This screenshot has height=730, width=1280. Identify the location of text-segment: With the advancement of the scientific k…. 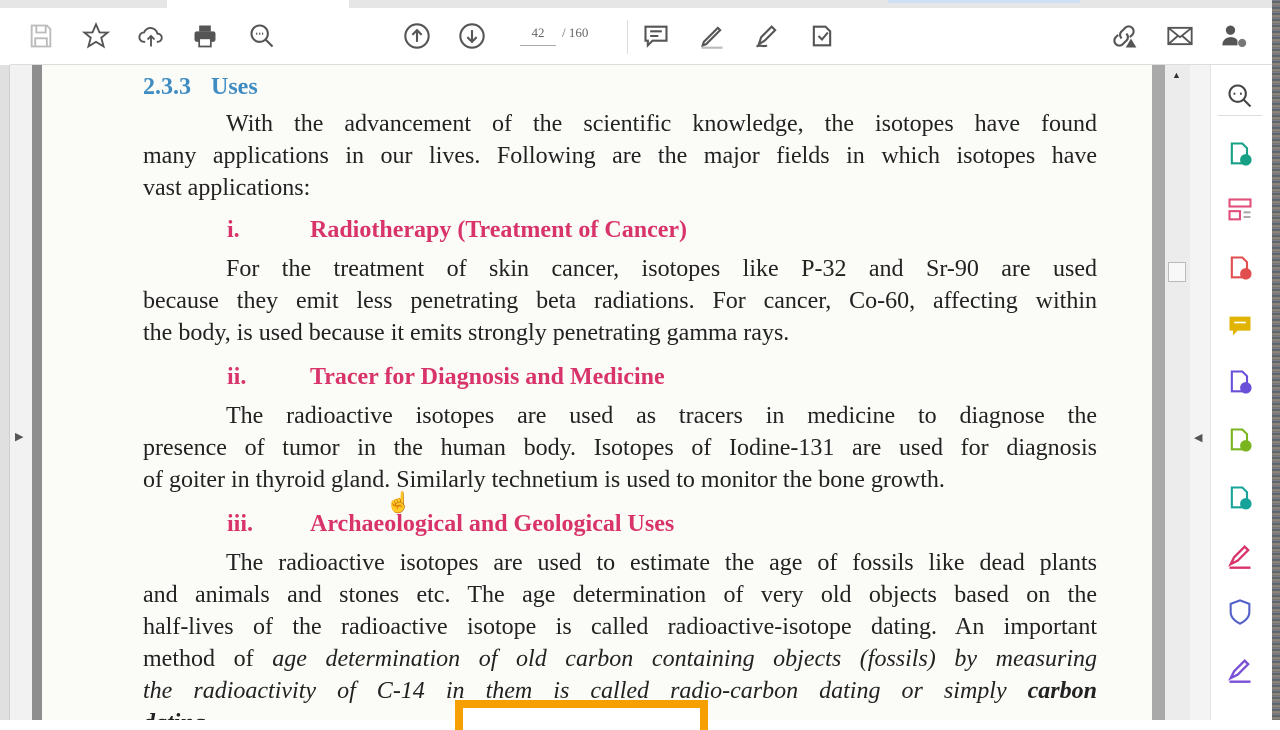
(661, 124).